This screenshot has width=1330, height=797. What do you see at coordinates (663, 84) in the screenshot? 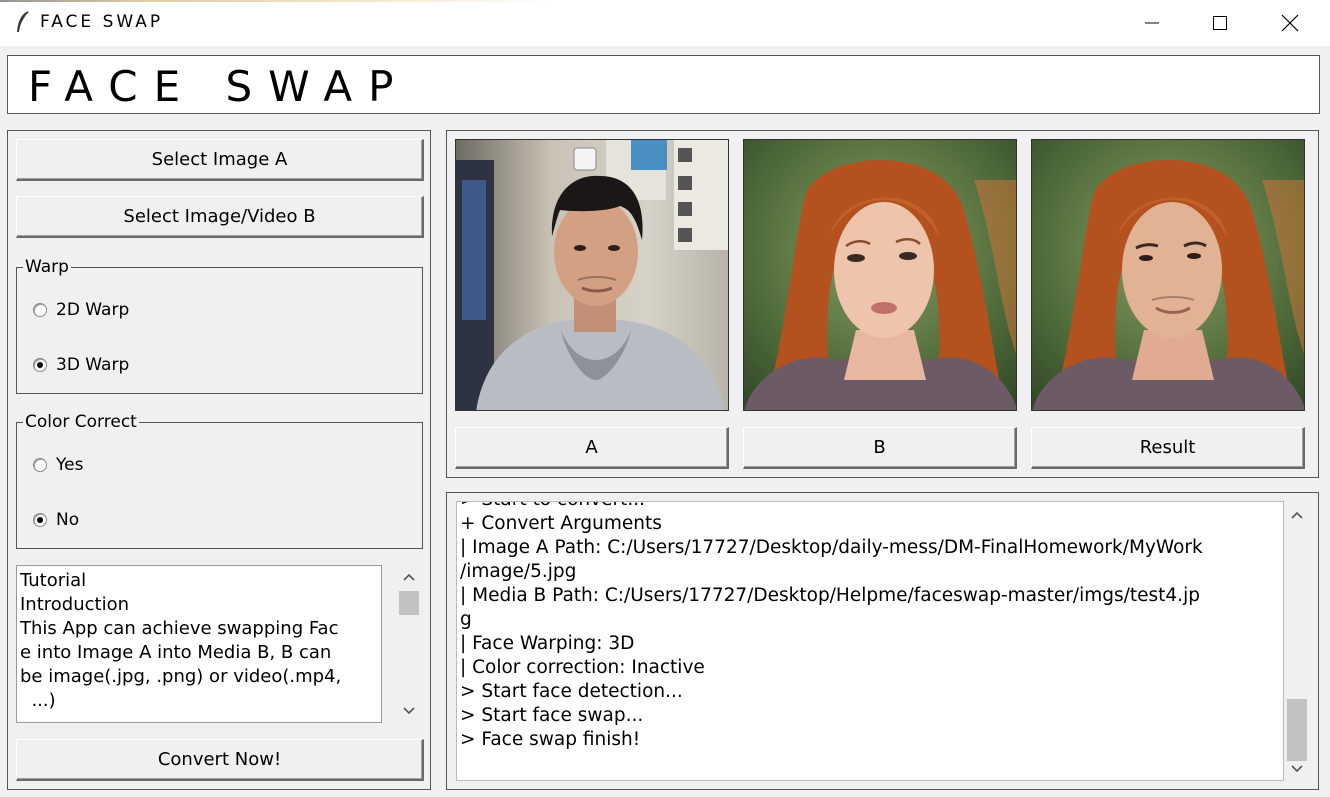
I see `app-header: FACE SWAP` at bounding box center [663, 84].